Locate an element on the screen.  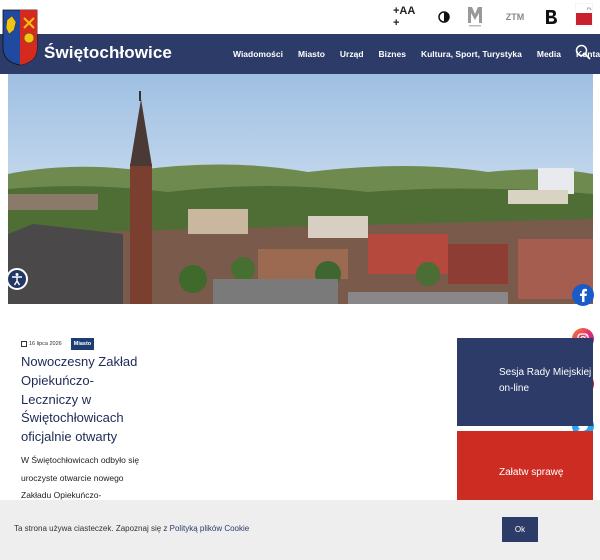
article-meta: 16 lipca 2026 Miasto is located at coordinates (83, 344).